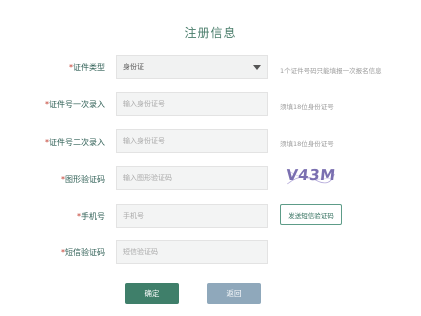  I want to click on captcha-label-text: 图形验证码, so click(85, 179).